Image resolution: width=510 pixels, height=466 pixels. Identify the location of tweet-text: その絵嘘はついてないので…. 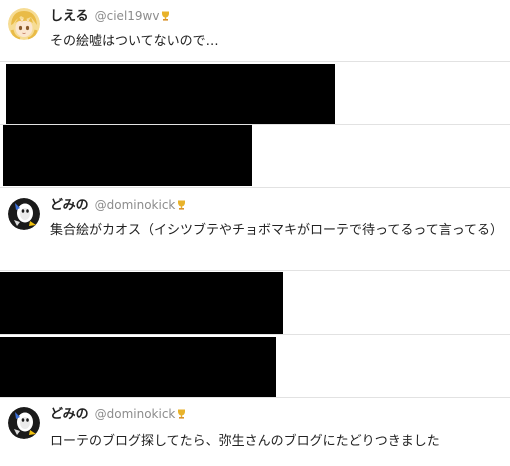
(134, 41).